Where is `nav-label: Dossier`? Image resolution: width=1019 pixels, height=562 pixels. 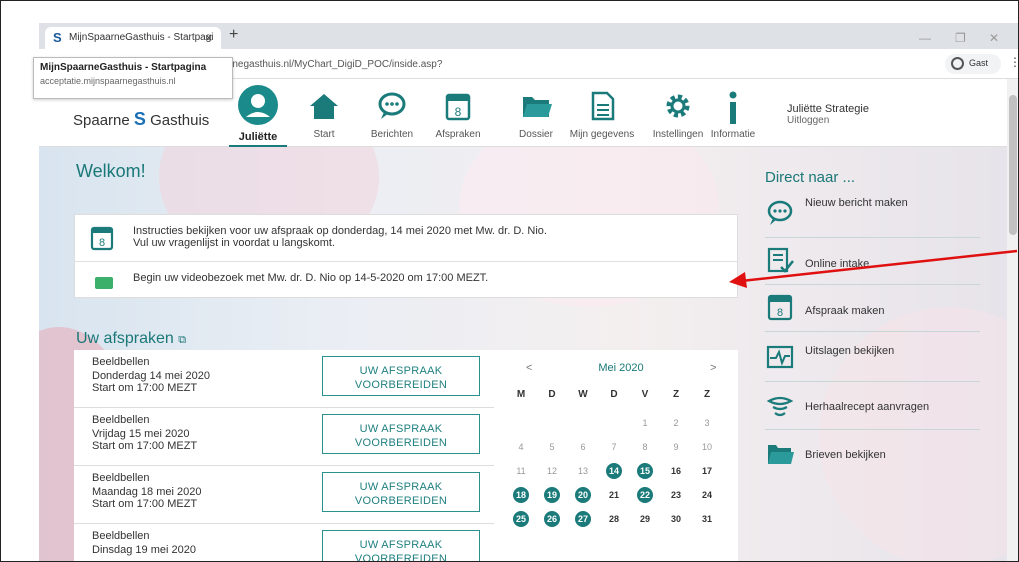
nav-label: Dossier is located at coordinates (536, 134).